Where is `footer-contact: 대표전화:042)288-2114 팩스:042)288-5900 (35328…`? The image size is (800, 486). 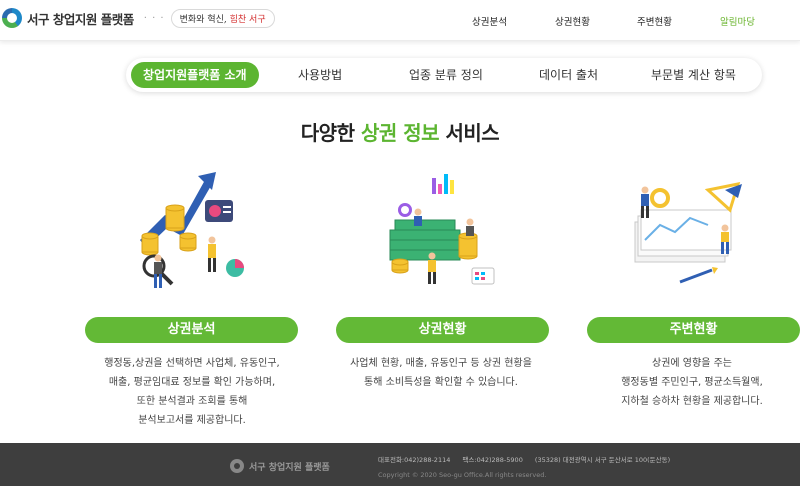
footer-contact: 대표전화:042)288-2114 팩스:042)288-5900 (35328… is located at coordinates (529, 459).